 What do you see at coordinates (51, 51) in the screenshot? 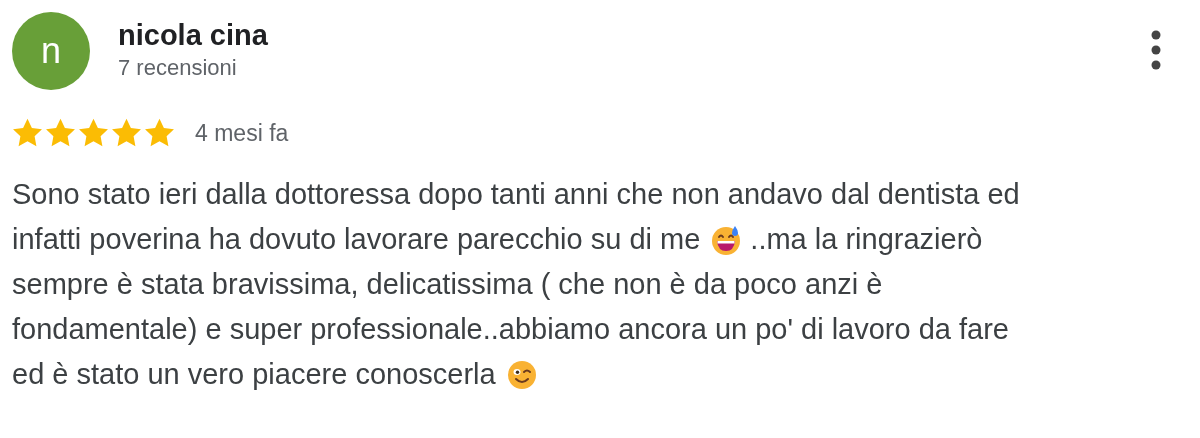
I see `avatar: n` at bounding box center [51, 51].